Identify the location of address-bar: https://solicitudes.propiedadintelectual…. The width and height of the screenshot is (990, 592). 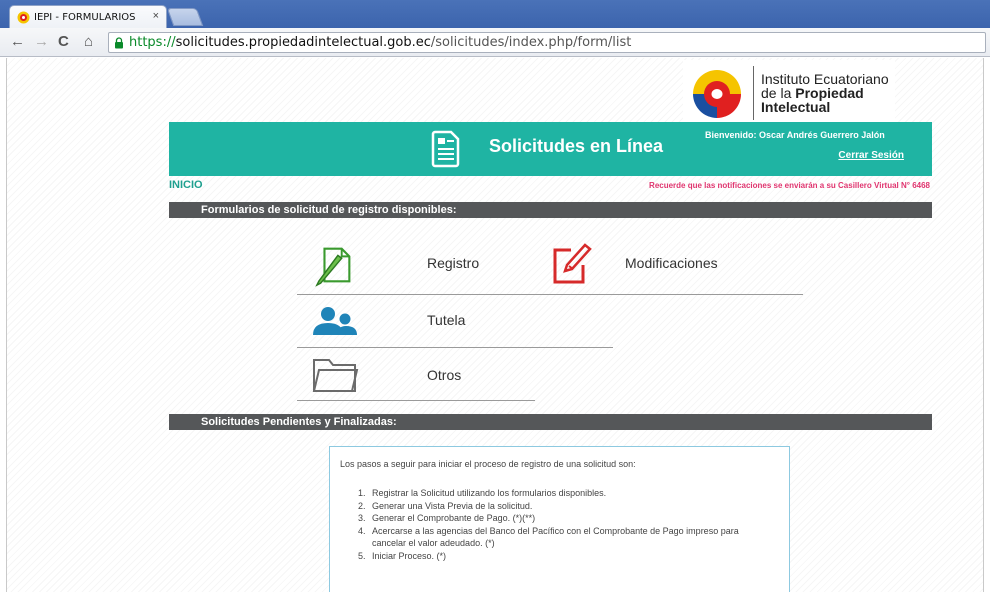
(547, 42).